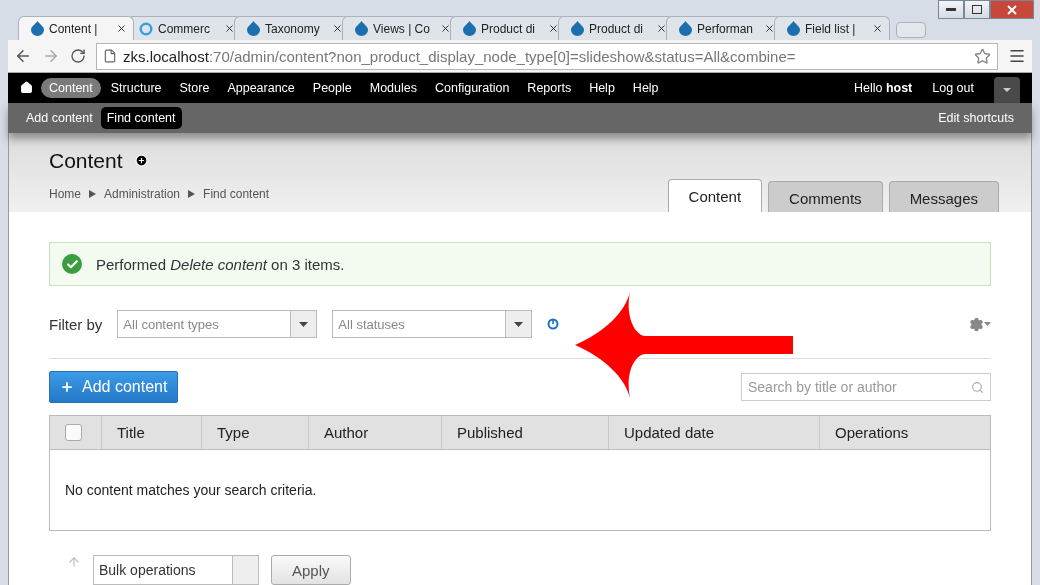 The height and width of the screenshot is (585, 1040). I want to click on toolbar-toggle, so click(1007, 89).